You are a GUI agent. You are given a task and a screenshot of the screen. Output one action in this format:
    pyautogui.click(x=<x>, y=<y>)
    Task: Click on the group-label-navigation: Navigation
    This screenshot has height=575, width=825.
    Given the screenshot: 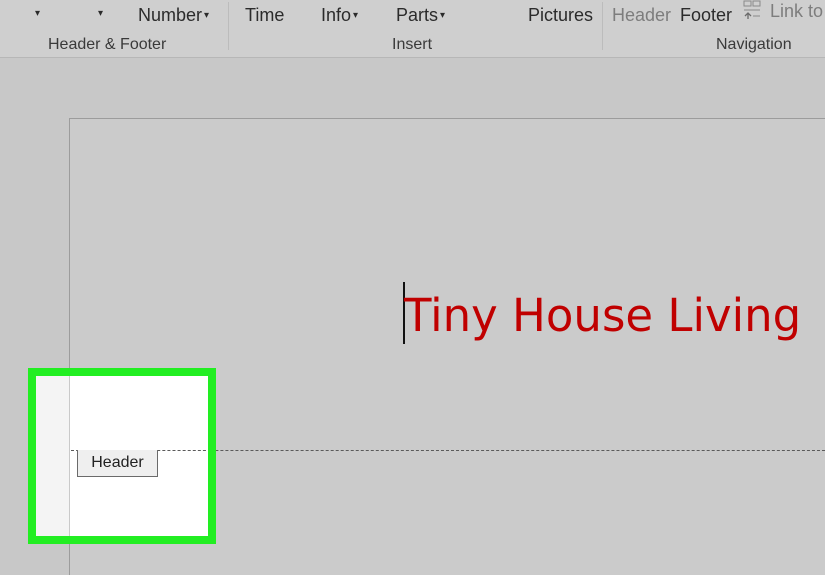 What is the action you would take?
    pyautogui.click(x=754, y=44)
    